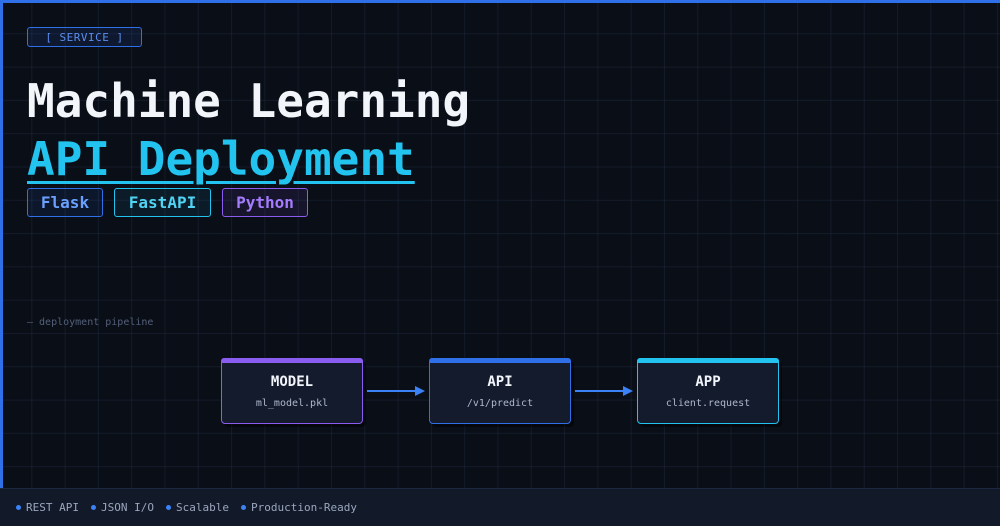  I want to click on page-subtitle: API Deployment, so click(221, 159).